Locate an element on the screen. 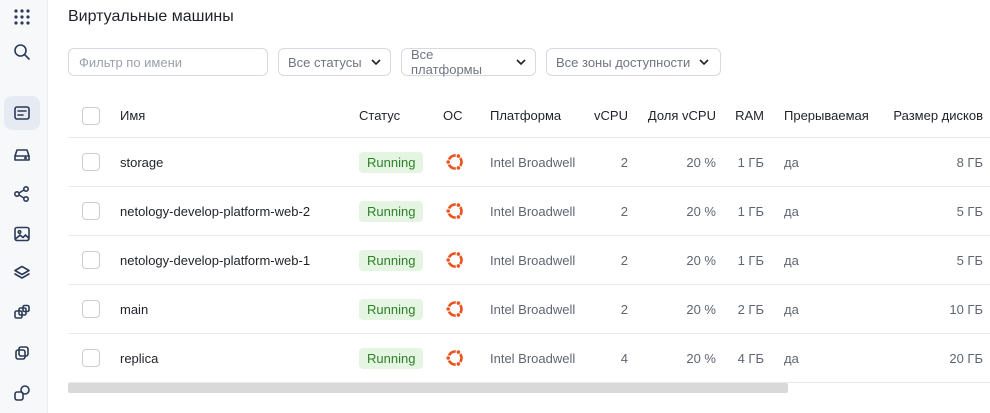 The width and height of the screenshot is (990, 413). column-header-disk-size: Размер дисков is located at coordinates (937, 115).